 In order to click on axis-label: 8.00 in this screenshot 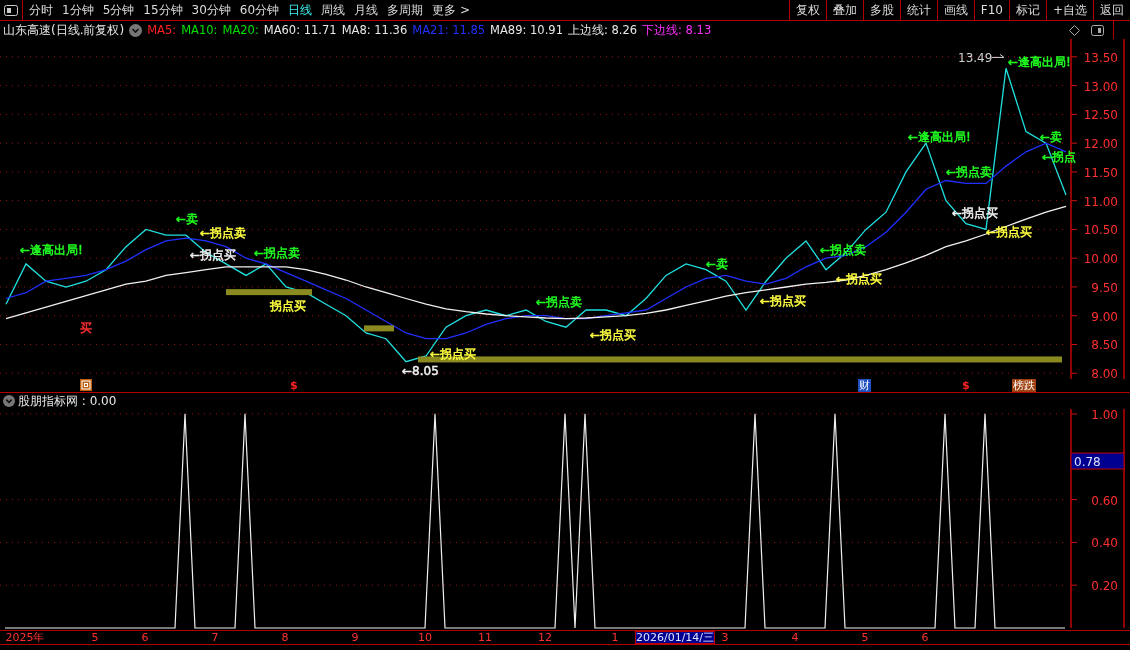, I will do `click(1104, 374)`.